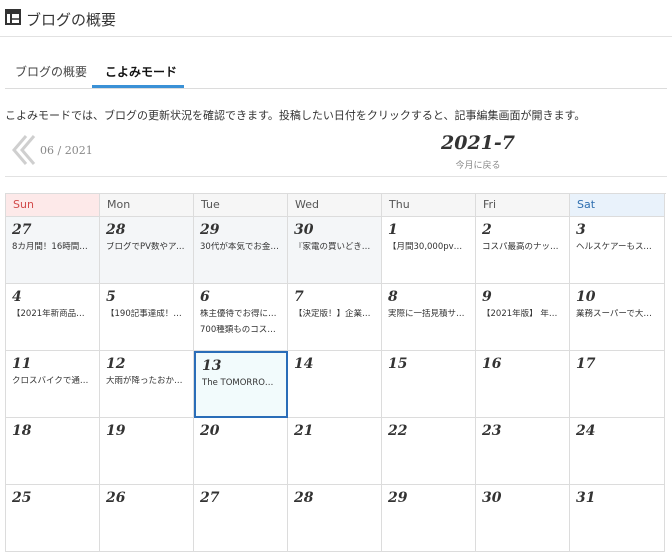 Image resolution: width=672 pixels, height=559 pixels. Describe the element at coordinates (53, 518) in the screenshot. I see `calendar-day: 25` at that location.